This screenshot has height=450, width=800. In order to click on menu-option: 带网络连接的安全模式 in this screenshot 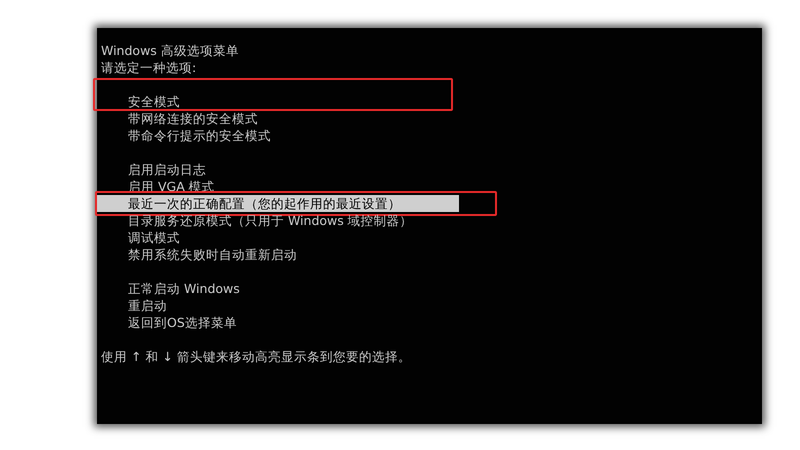, I will do `click(193, 118)`.